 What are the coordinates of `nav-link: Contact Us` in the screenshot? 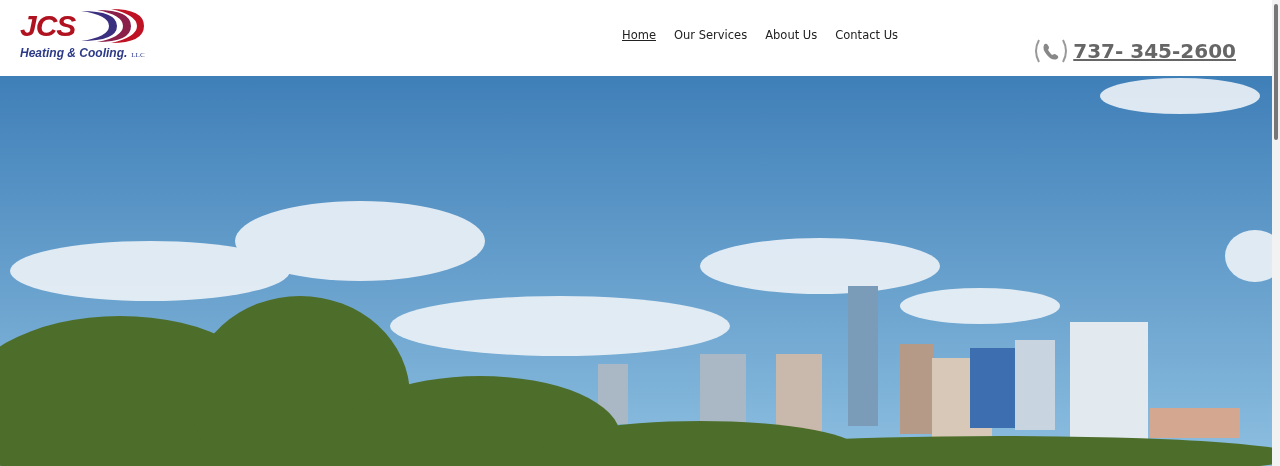 It's located at (867, 35).